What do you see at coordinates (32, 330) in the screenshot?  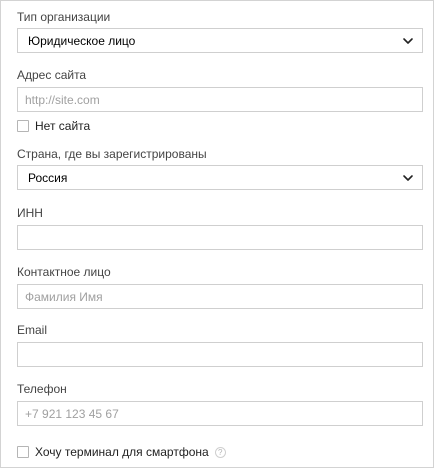 I see `email-label: Email` at bounding box center [32, 330].